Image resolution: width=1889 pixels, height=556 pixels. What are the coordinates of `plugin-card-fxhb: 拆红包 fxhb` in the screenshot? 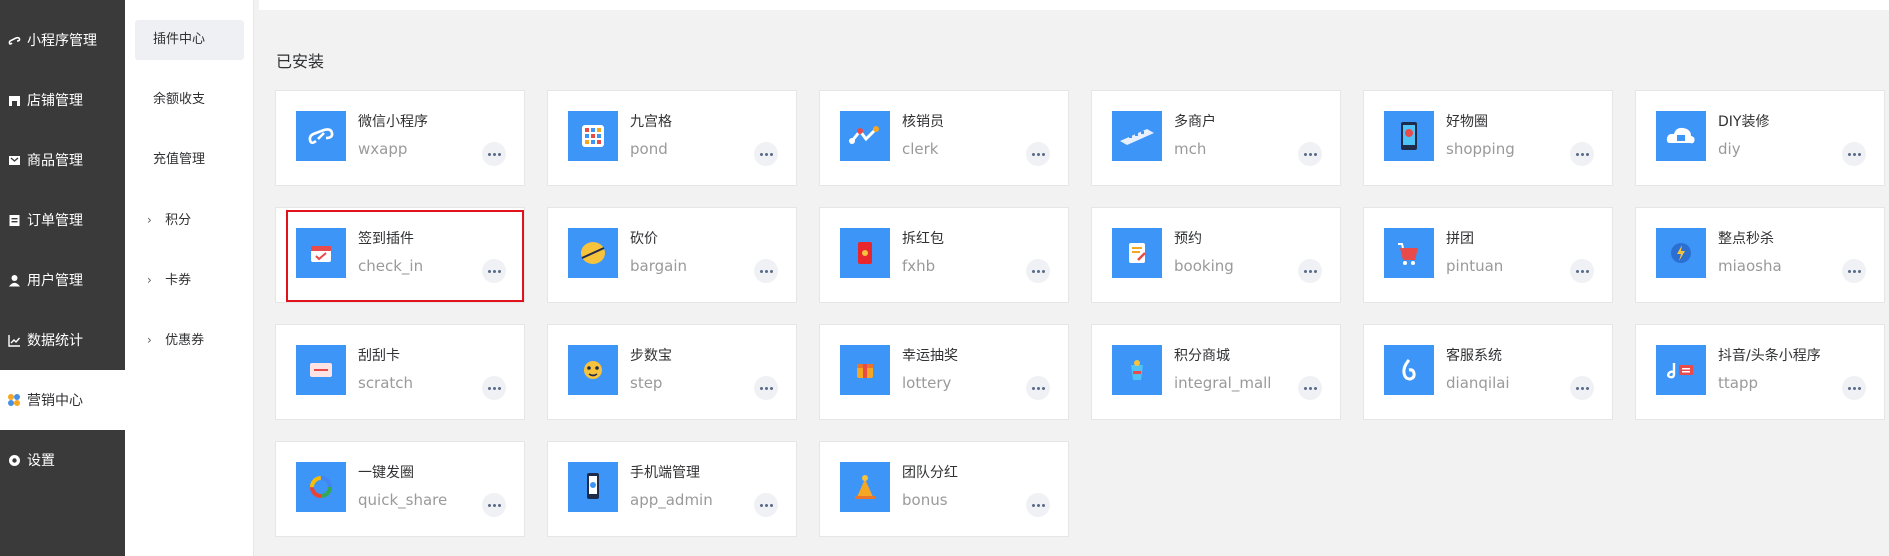 It's located at (944, 255).